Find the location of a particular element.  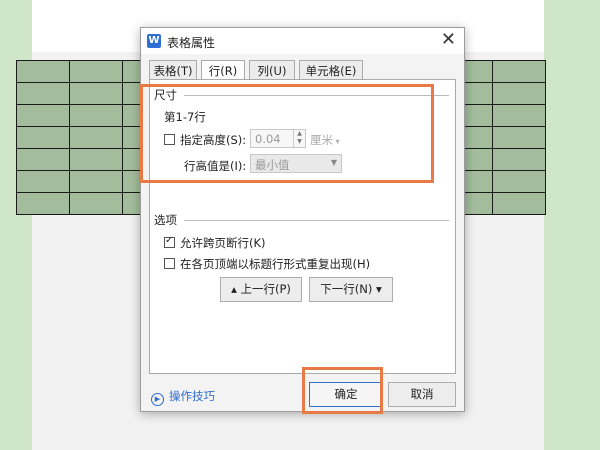

tips-label: 操作技巧 is located at coordinates (192, 396).